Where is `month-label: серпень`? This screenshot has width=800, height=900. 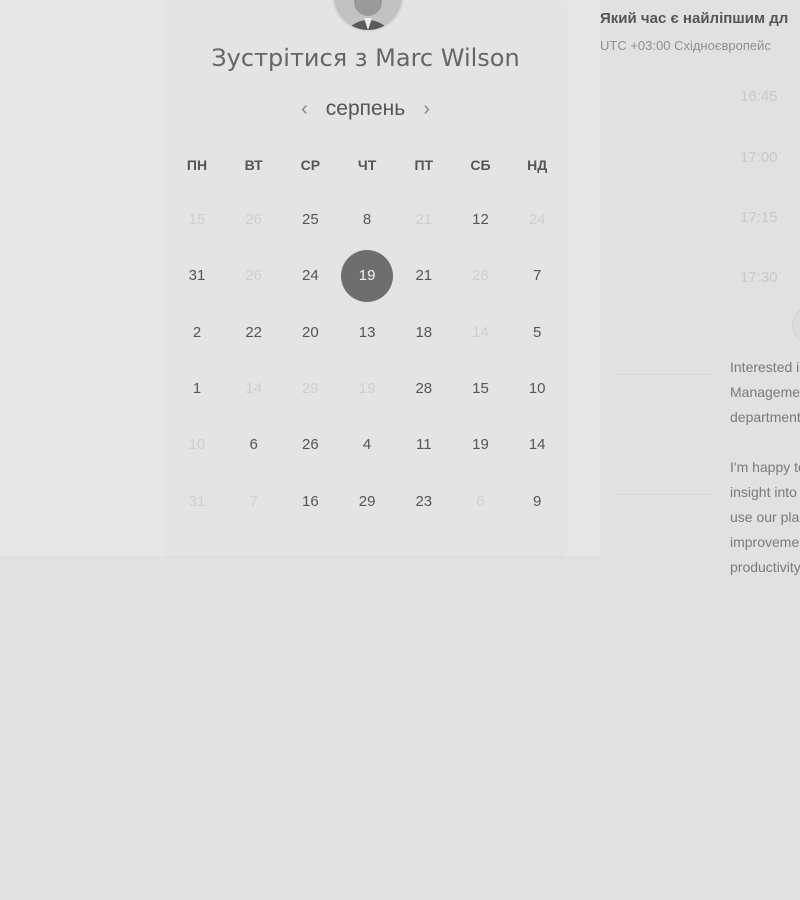
month-label: серпень is located at coordinates (365, 108).